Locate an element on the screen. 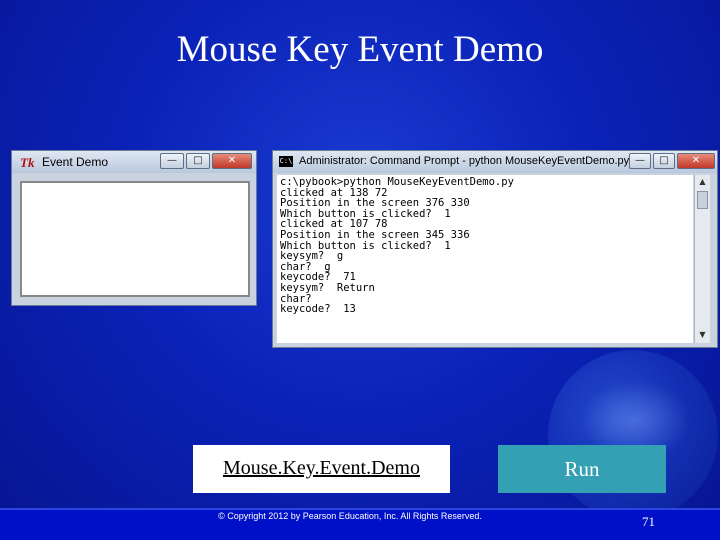  scroll-thumb is located at coordinates (702, 200).